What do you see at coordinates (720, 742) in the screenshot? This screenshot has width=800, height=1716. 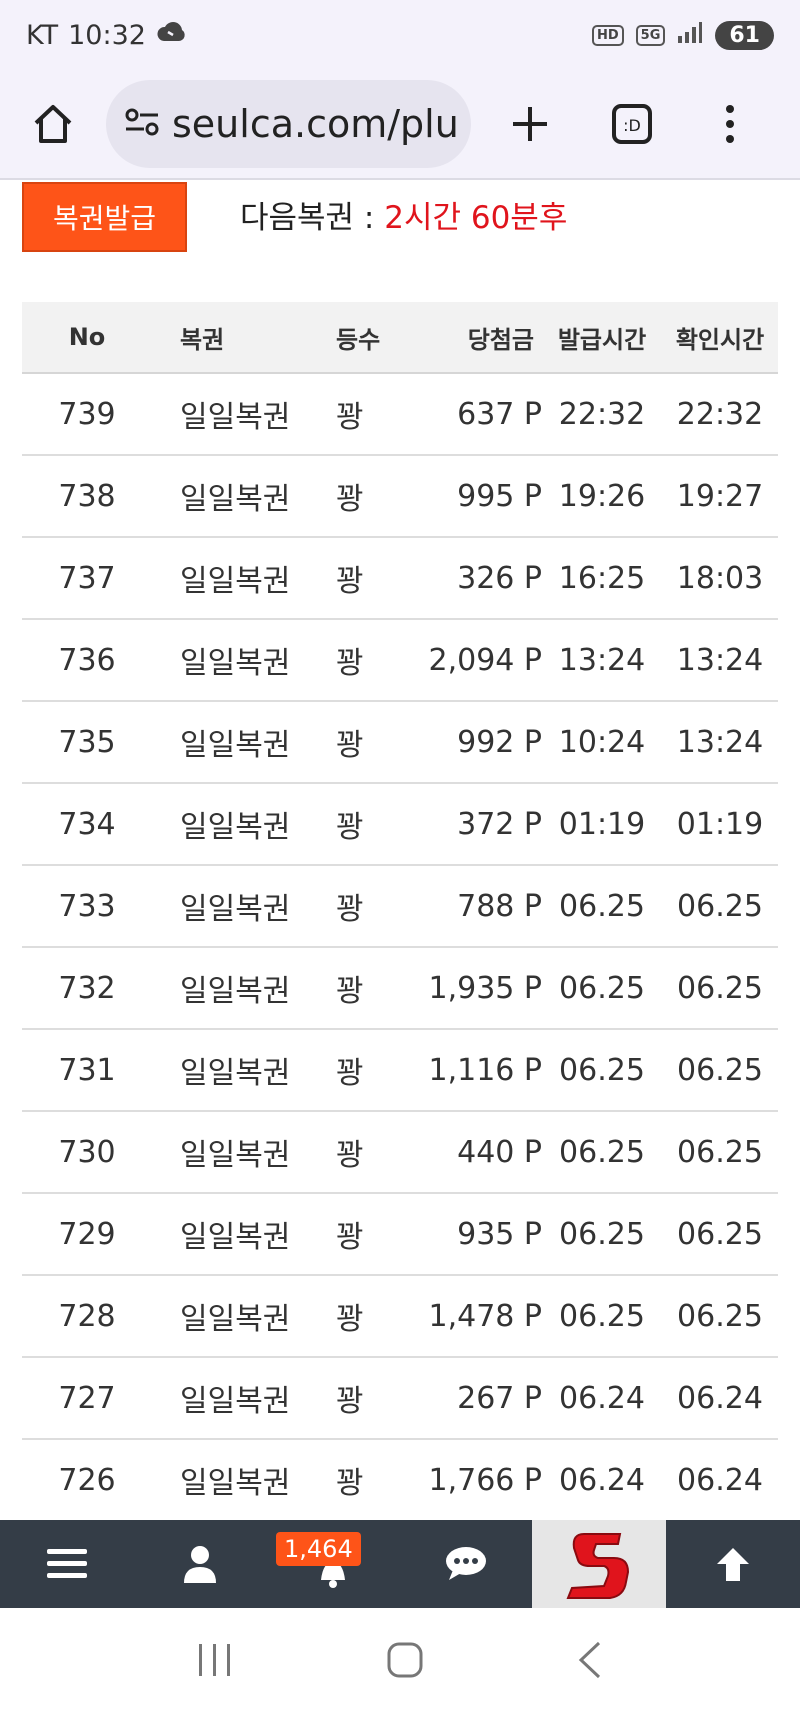 I see `cell-checked: 13:24` at bounding box center [720, 742].